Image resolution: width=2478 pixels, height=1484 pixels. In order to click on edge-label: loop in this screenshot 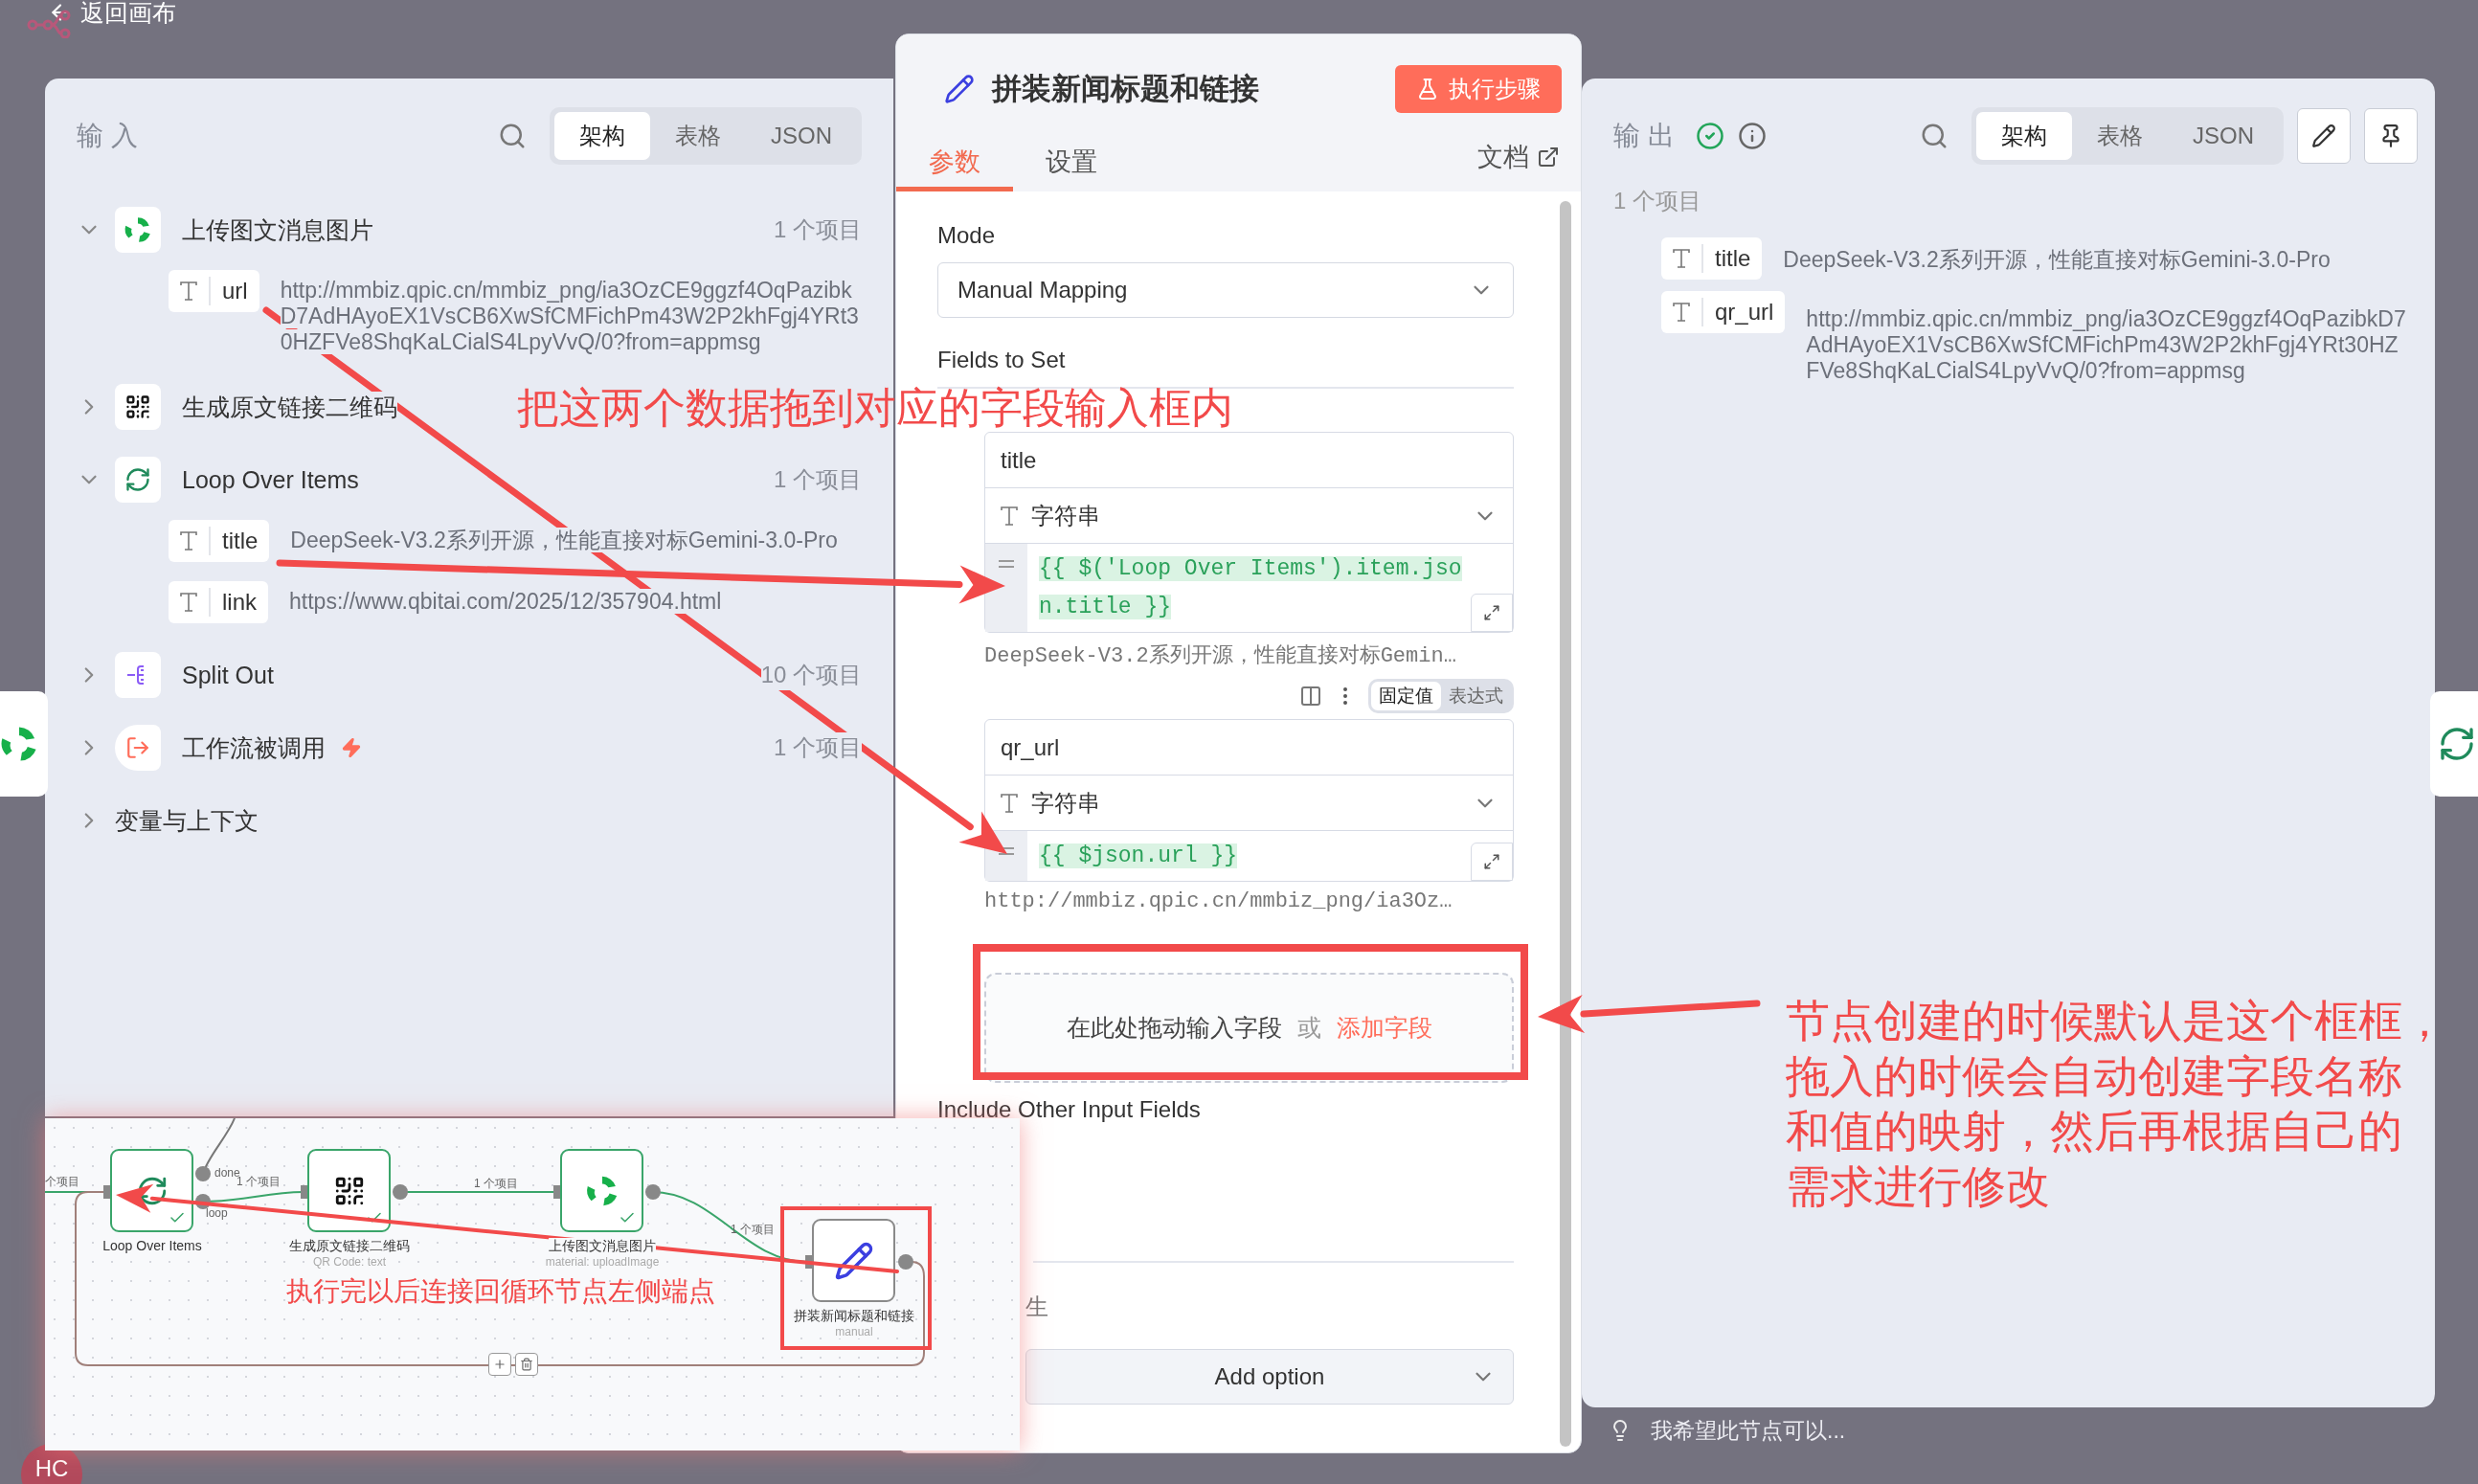, I will do `click(217, 1213)`.